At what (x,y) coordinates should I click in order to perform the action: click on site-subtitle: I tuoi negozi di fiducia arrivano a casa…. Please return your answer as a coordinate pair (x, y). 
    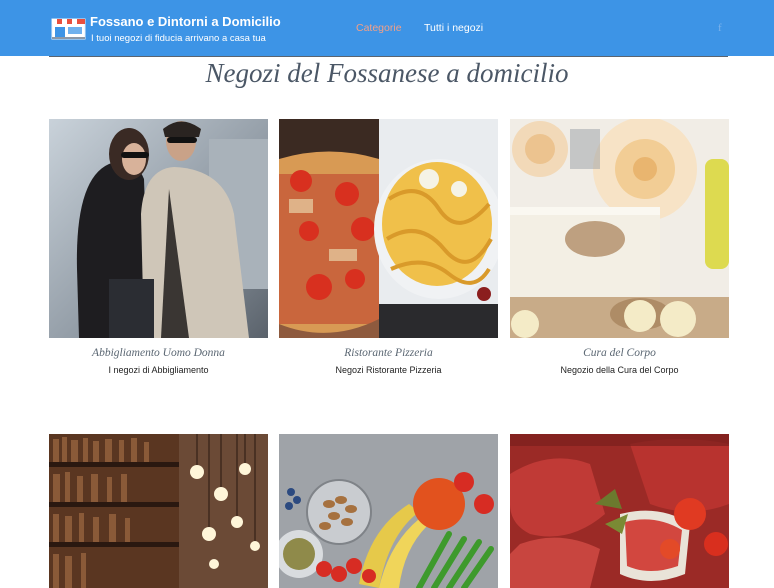
    Looking at the image, I should click on (178, 38).